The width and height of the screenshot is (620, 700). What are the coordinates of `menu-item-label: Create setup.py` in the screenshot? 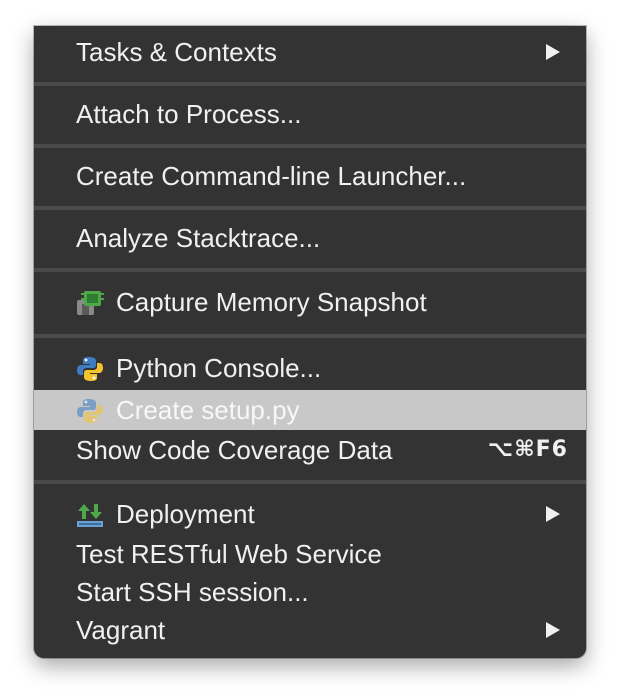 It's located at (208, 410).